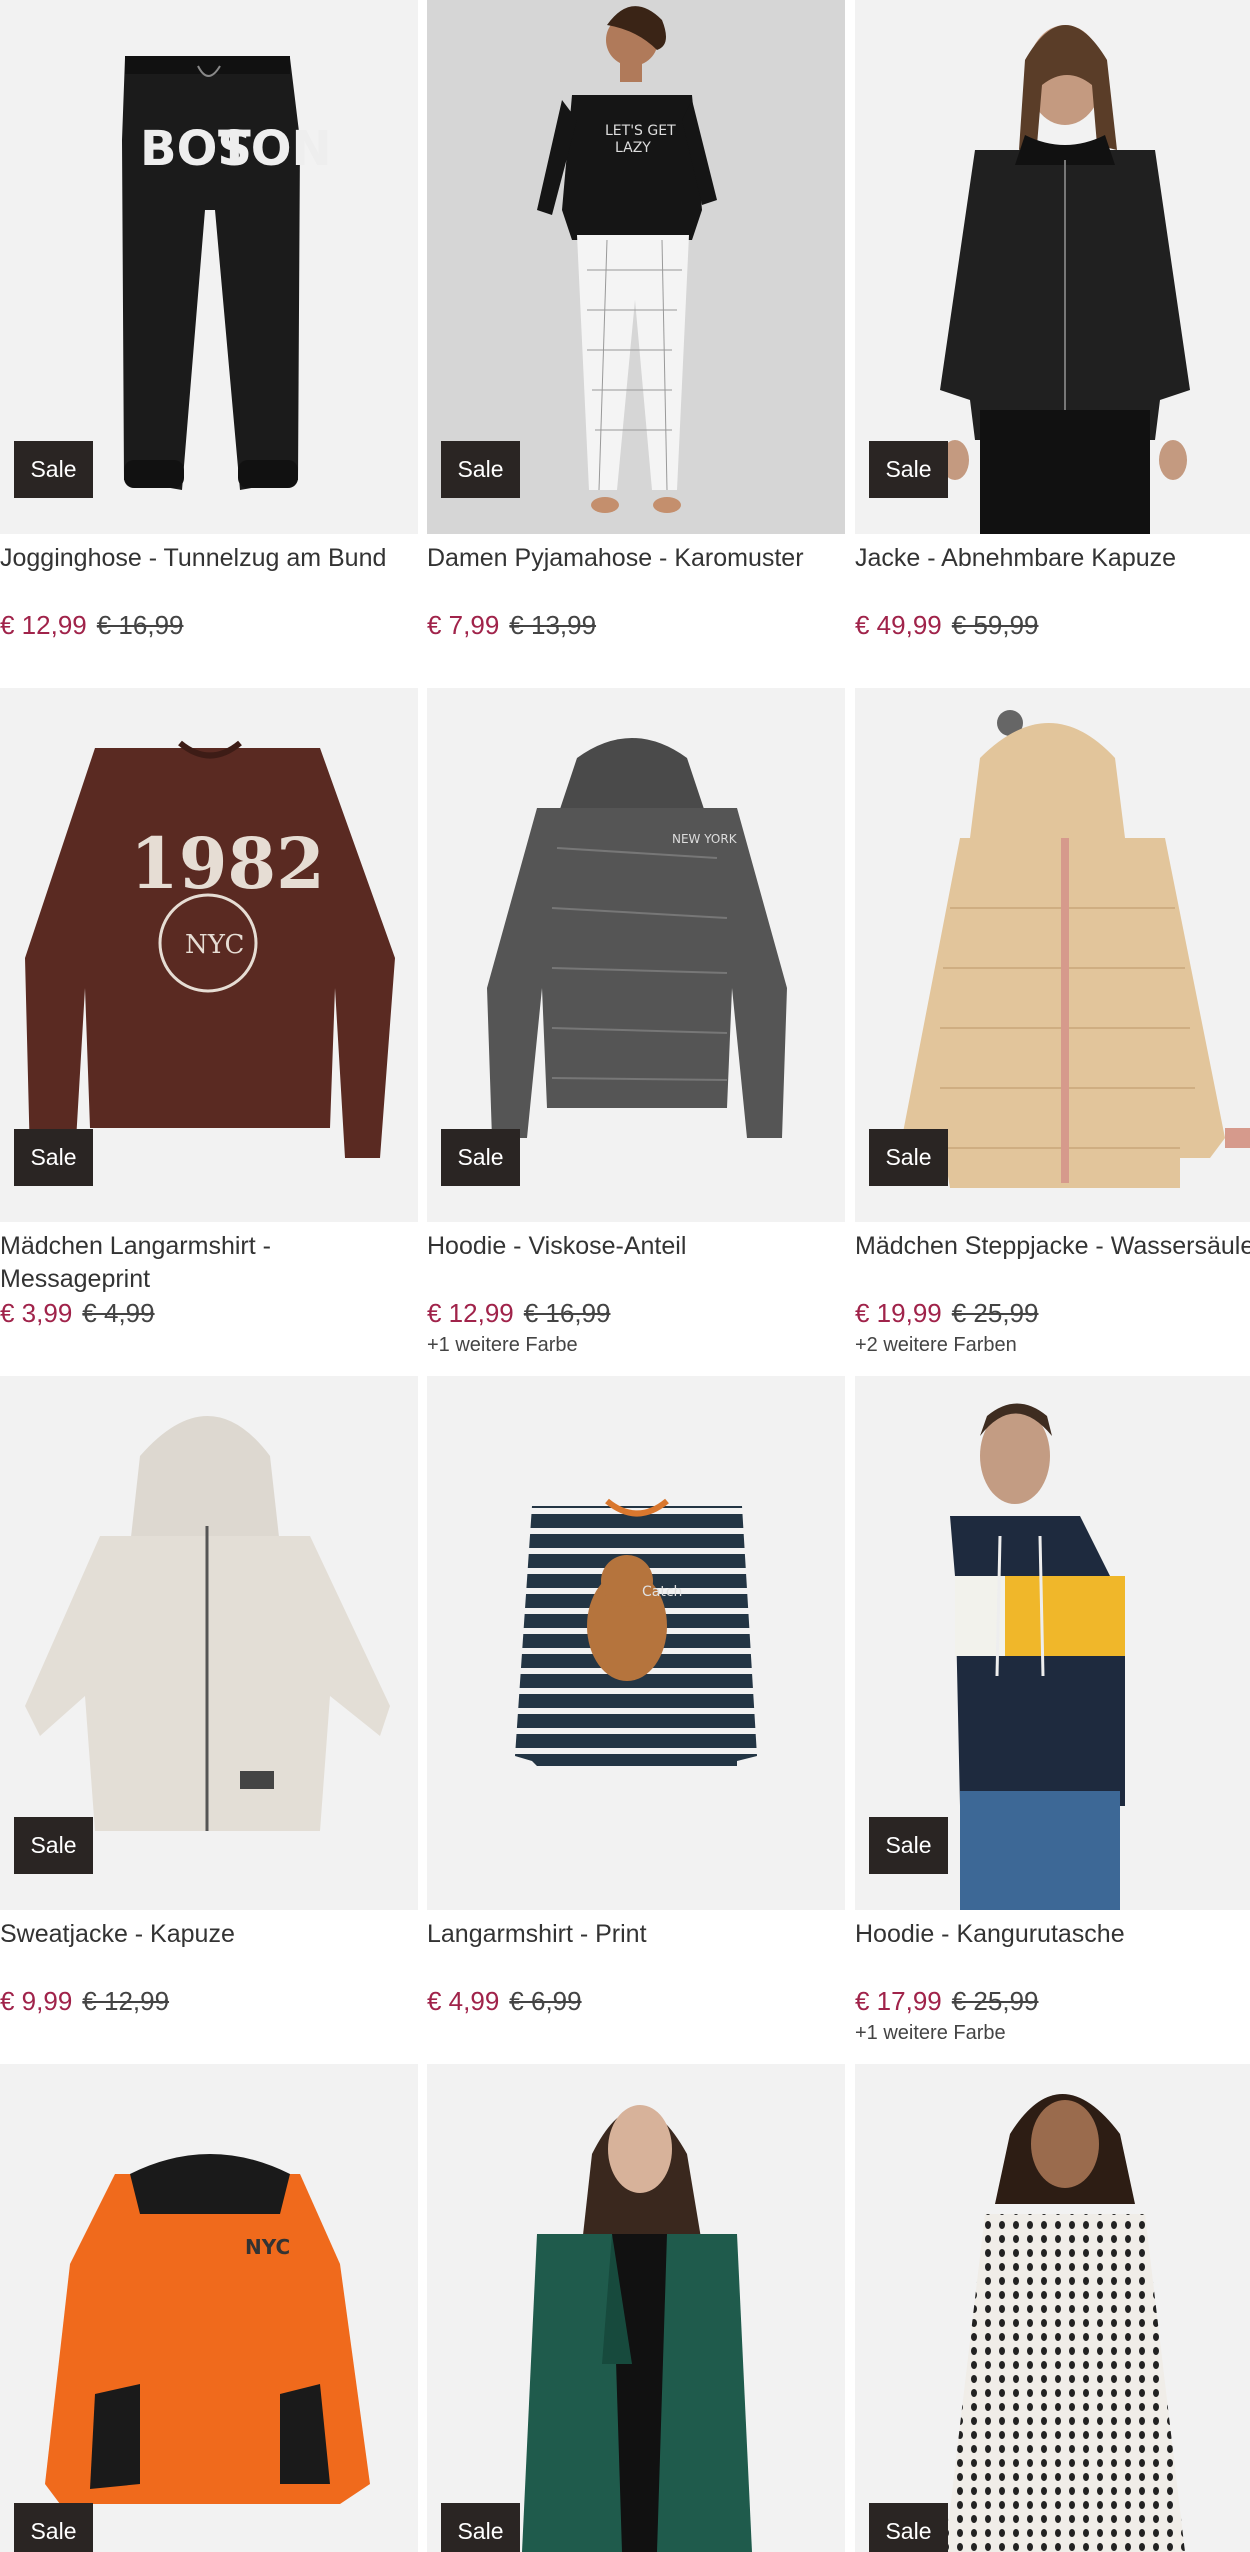 This screenshot has width=1250, height=2552. I want to click on product-title: Mädchen Steppjacke - Wassersäule, so click(1052, 1263).